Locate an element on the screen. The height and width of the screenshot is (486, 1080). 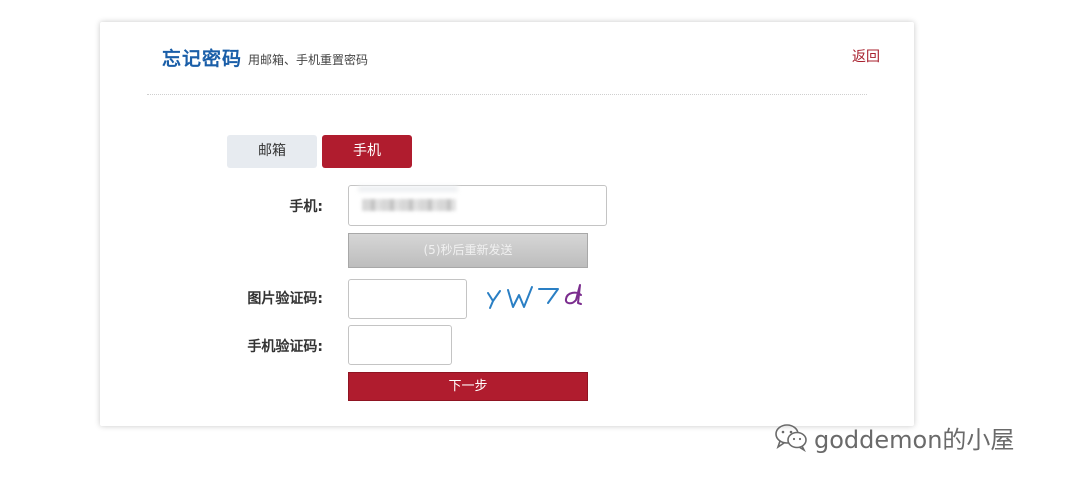
page-subtitle: 用邮箱、手机重置密码 is located at coordinates (308, 60).